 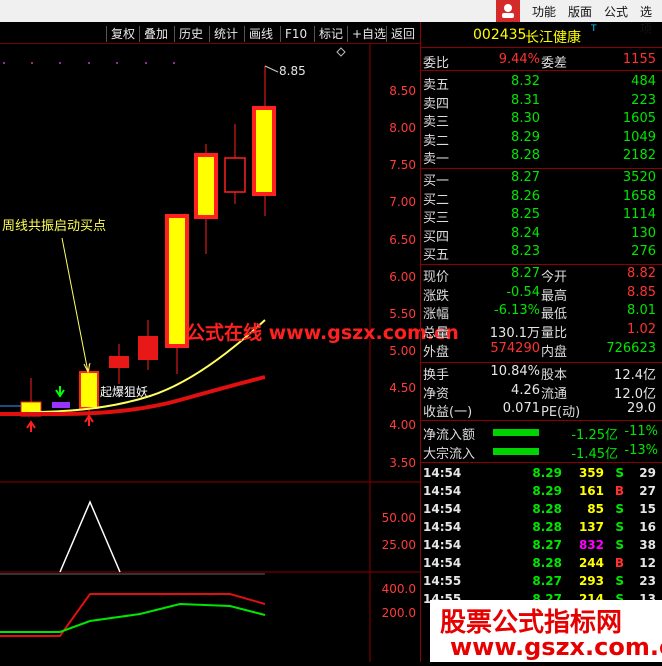 What do you see at coordinates (124, 392) in the screenshot?
I see `signal-label: 起爆狙妖` at bounding box center [124, 392].